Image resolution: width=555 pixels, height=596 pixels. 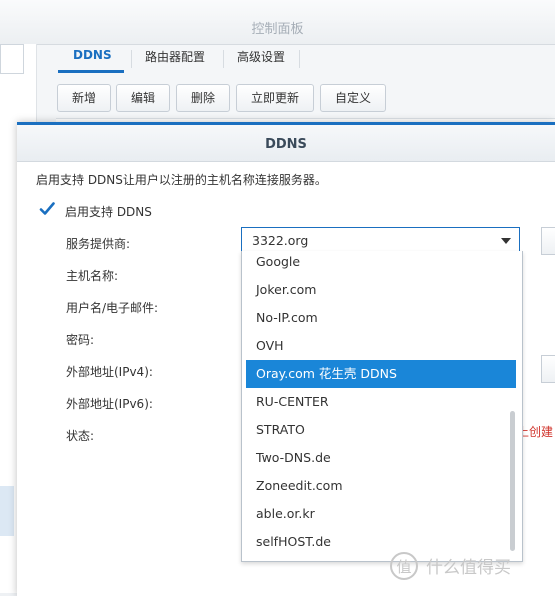 I want to click on watermark-text: 值, so click(x=403, y=567).